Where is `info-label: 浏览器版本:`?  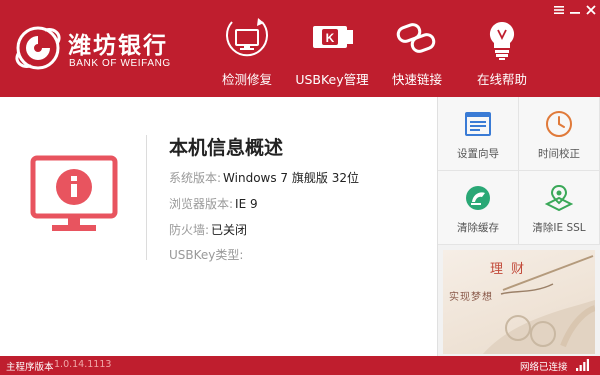
info-label: 浏览器版本: is located at coordinates (201, 204).